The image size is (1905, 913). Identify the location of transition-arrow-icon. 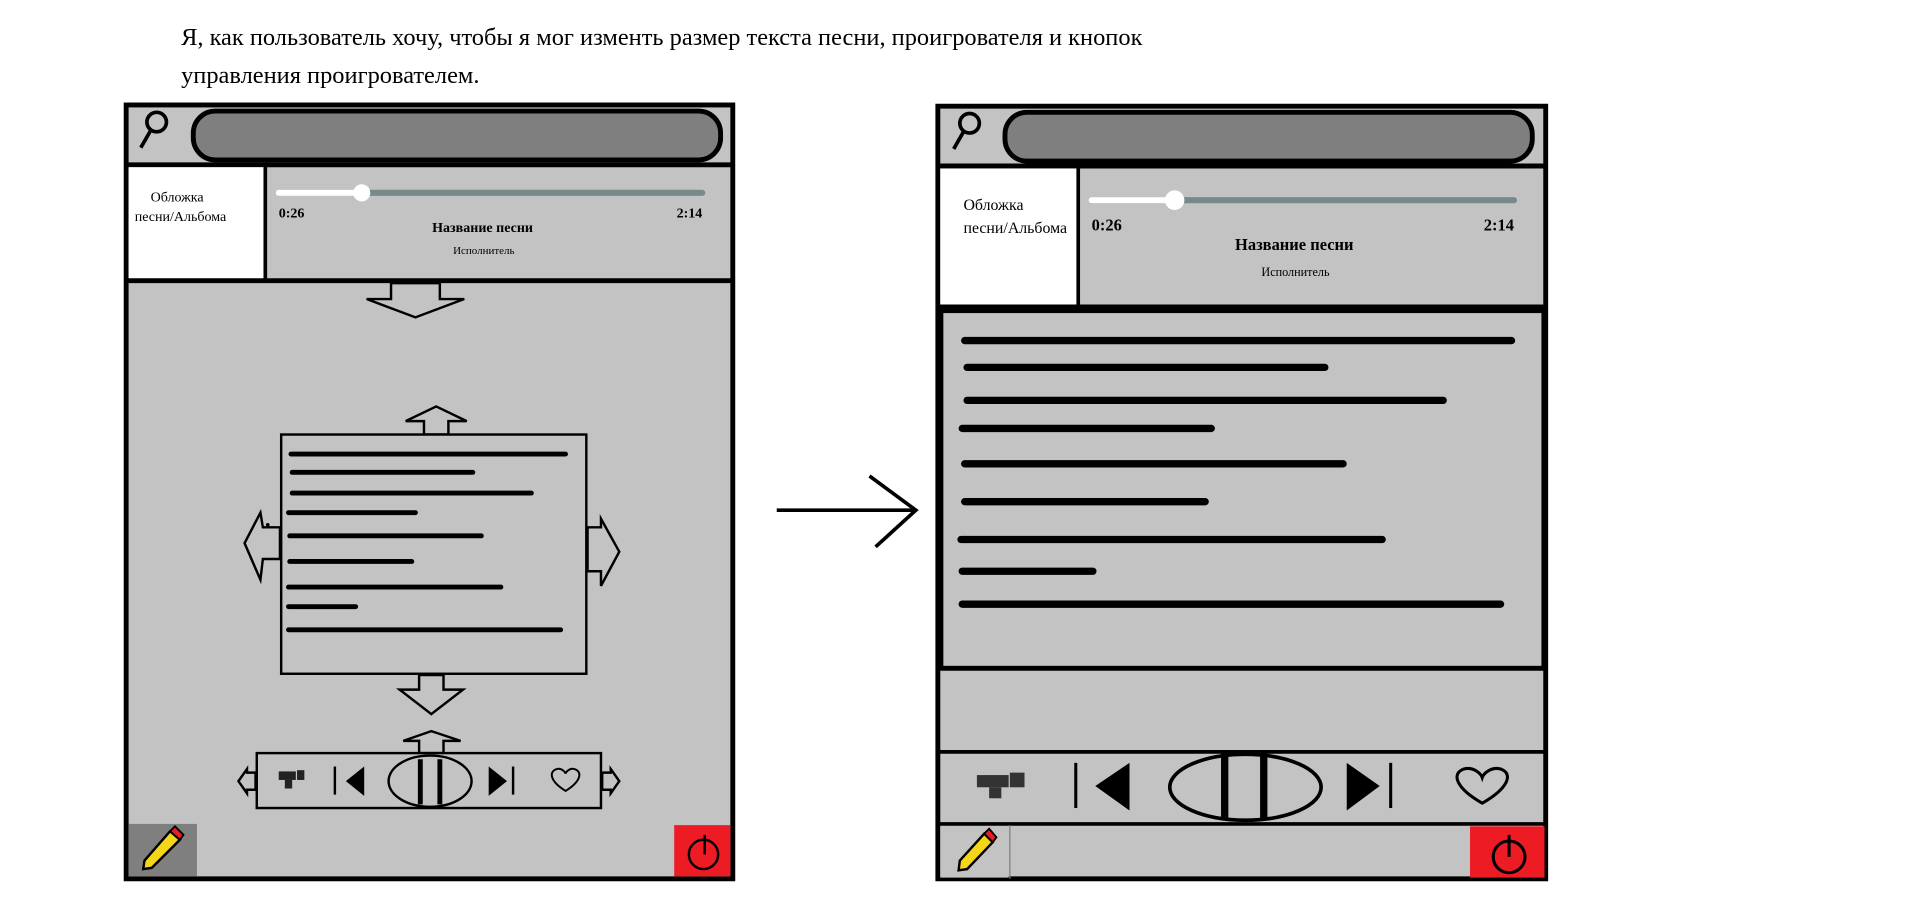
(847, 511).